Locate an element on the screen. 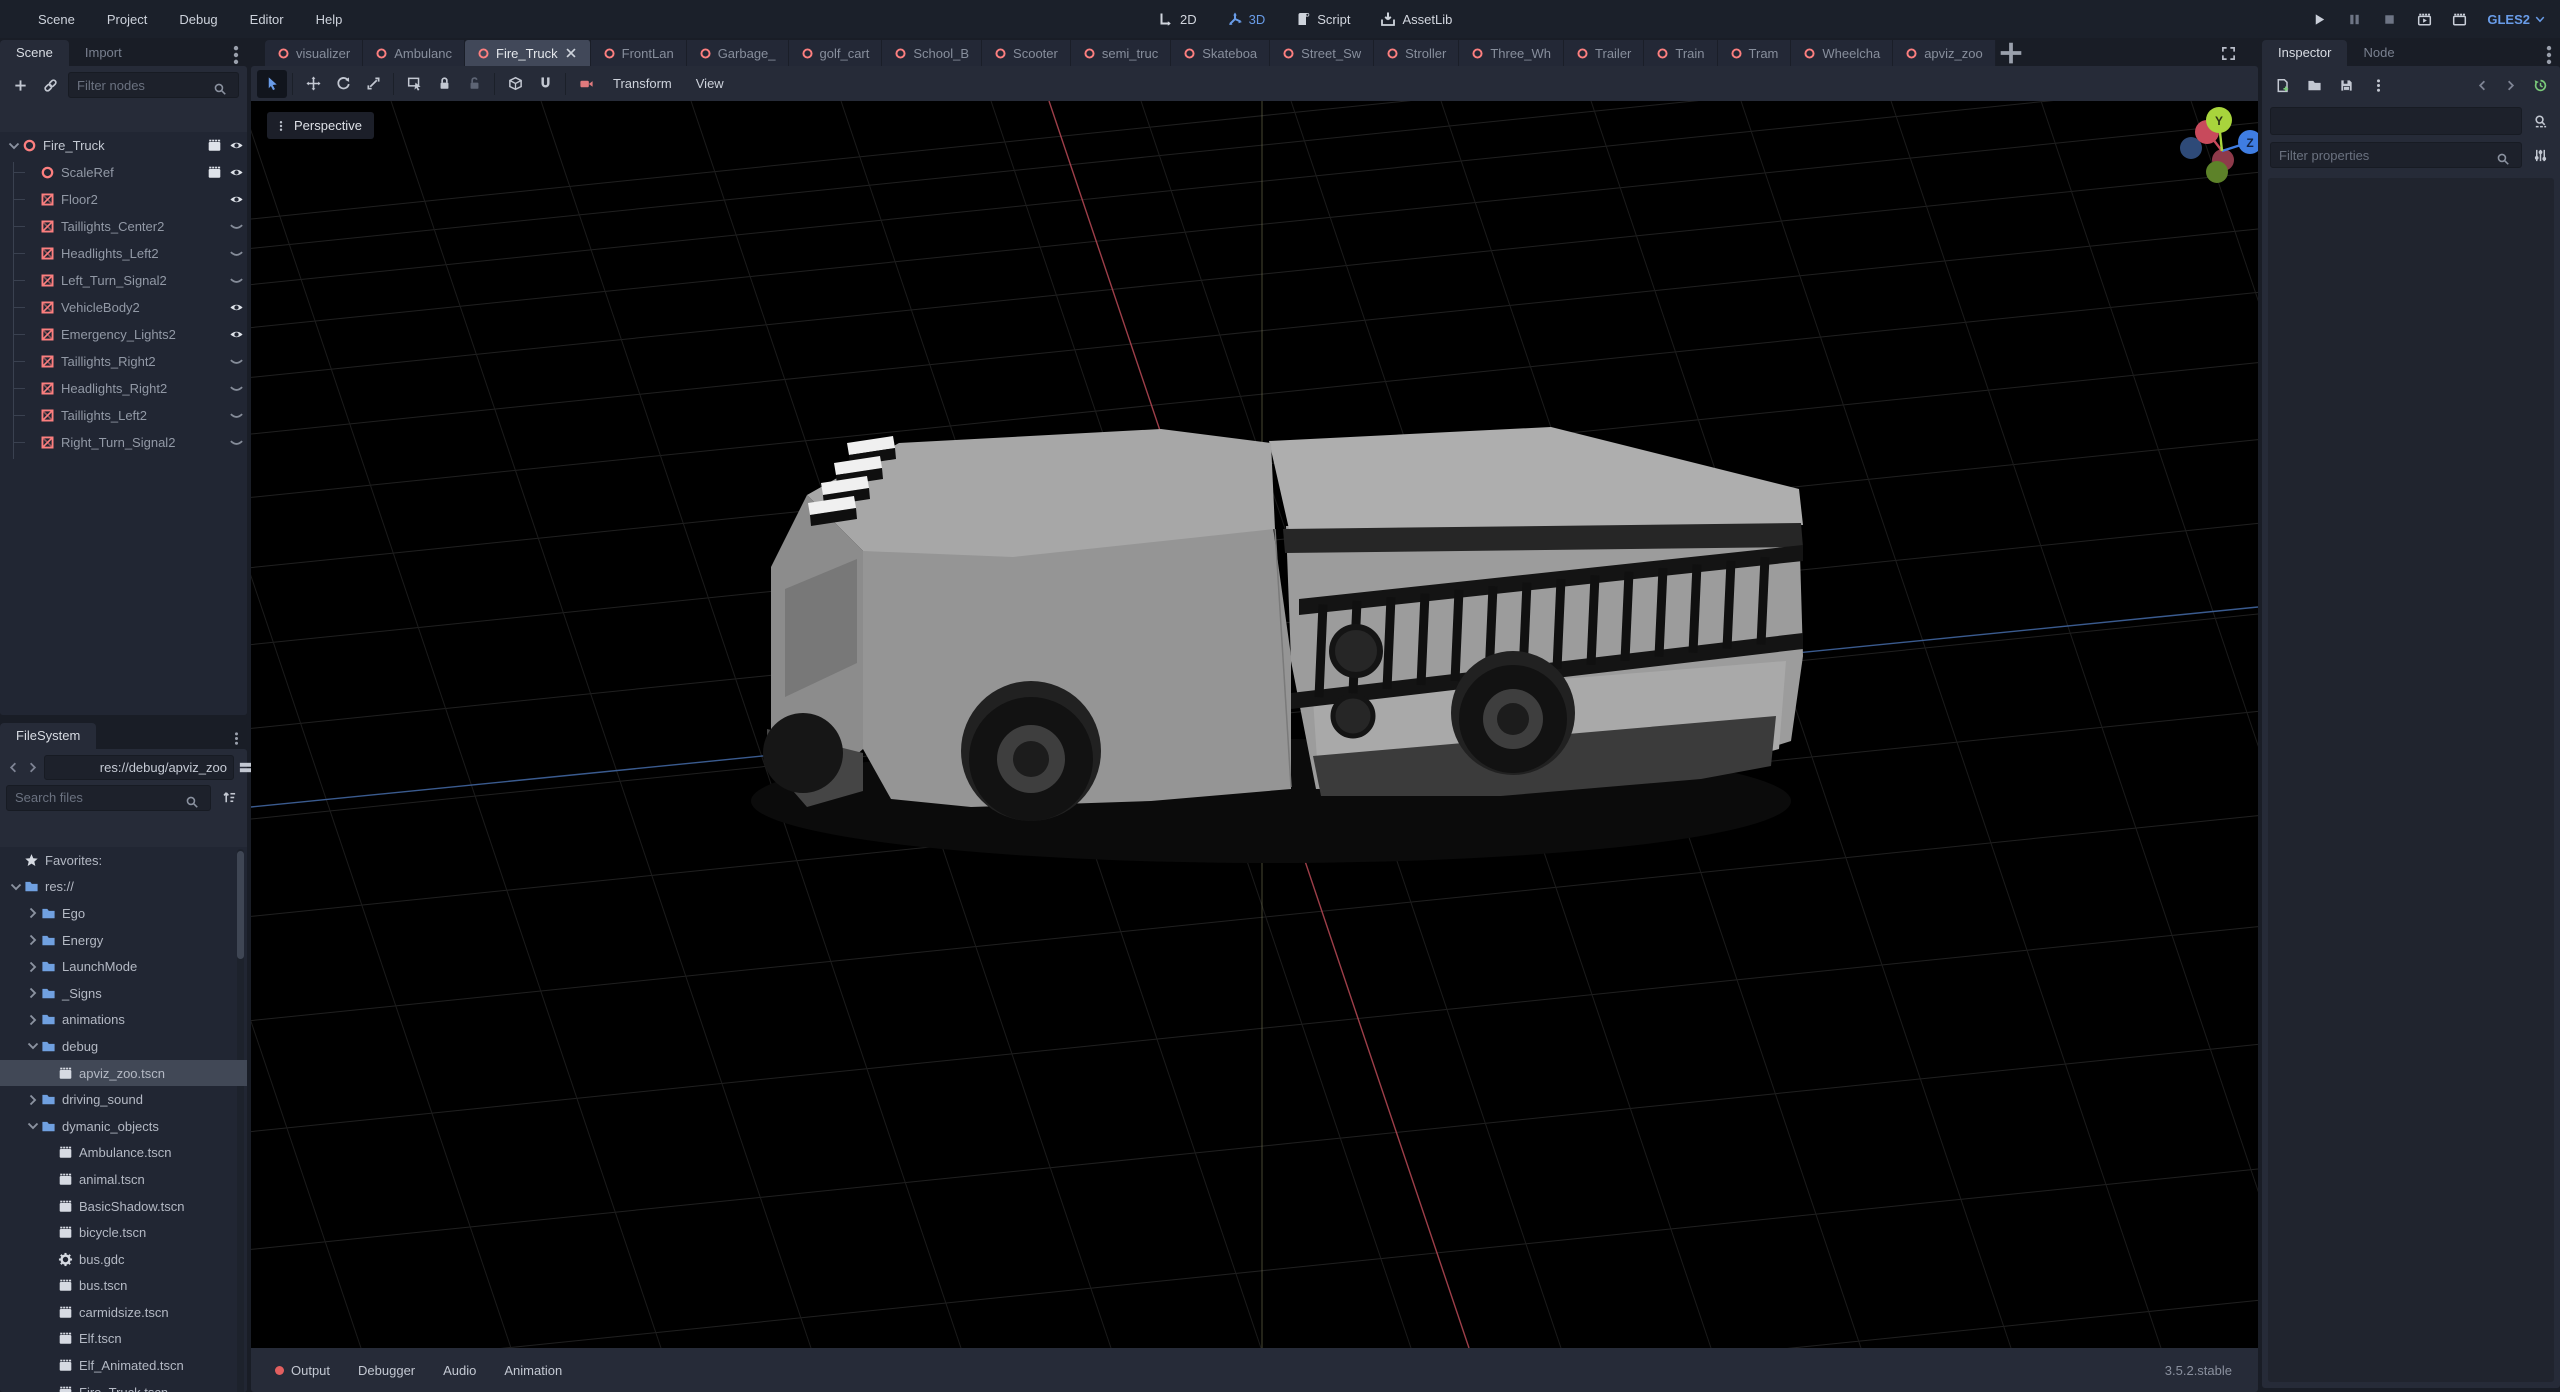  scene-tab-street_sw: Street_Sw is located at coordinates (1322, 53).